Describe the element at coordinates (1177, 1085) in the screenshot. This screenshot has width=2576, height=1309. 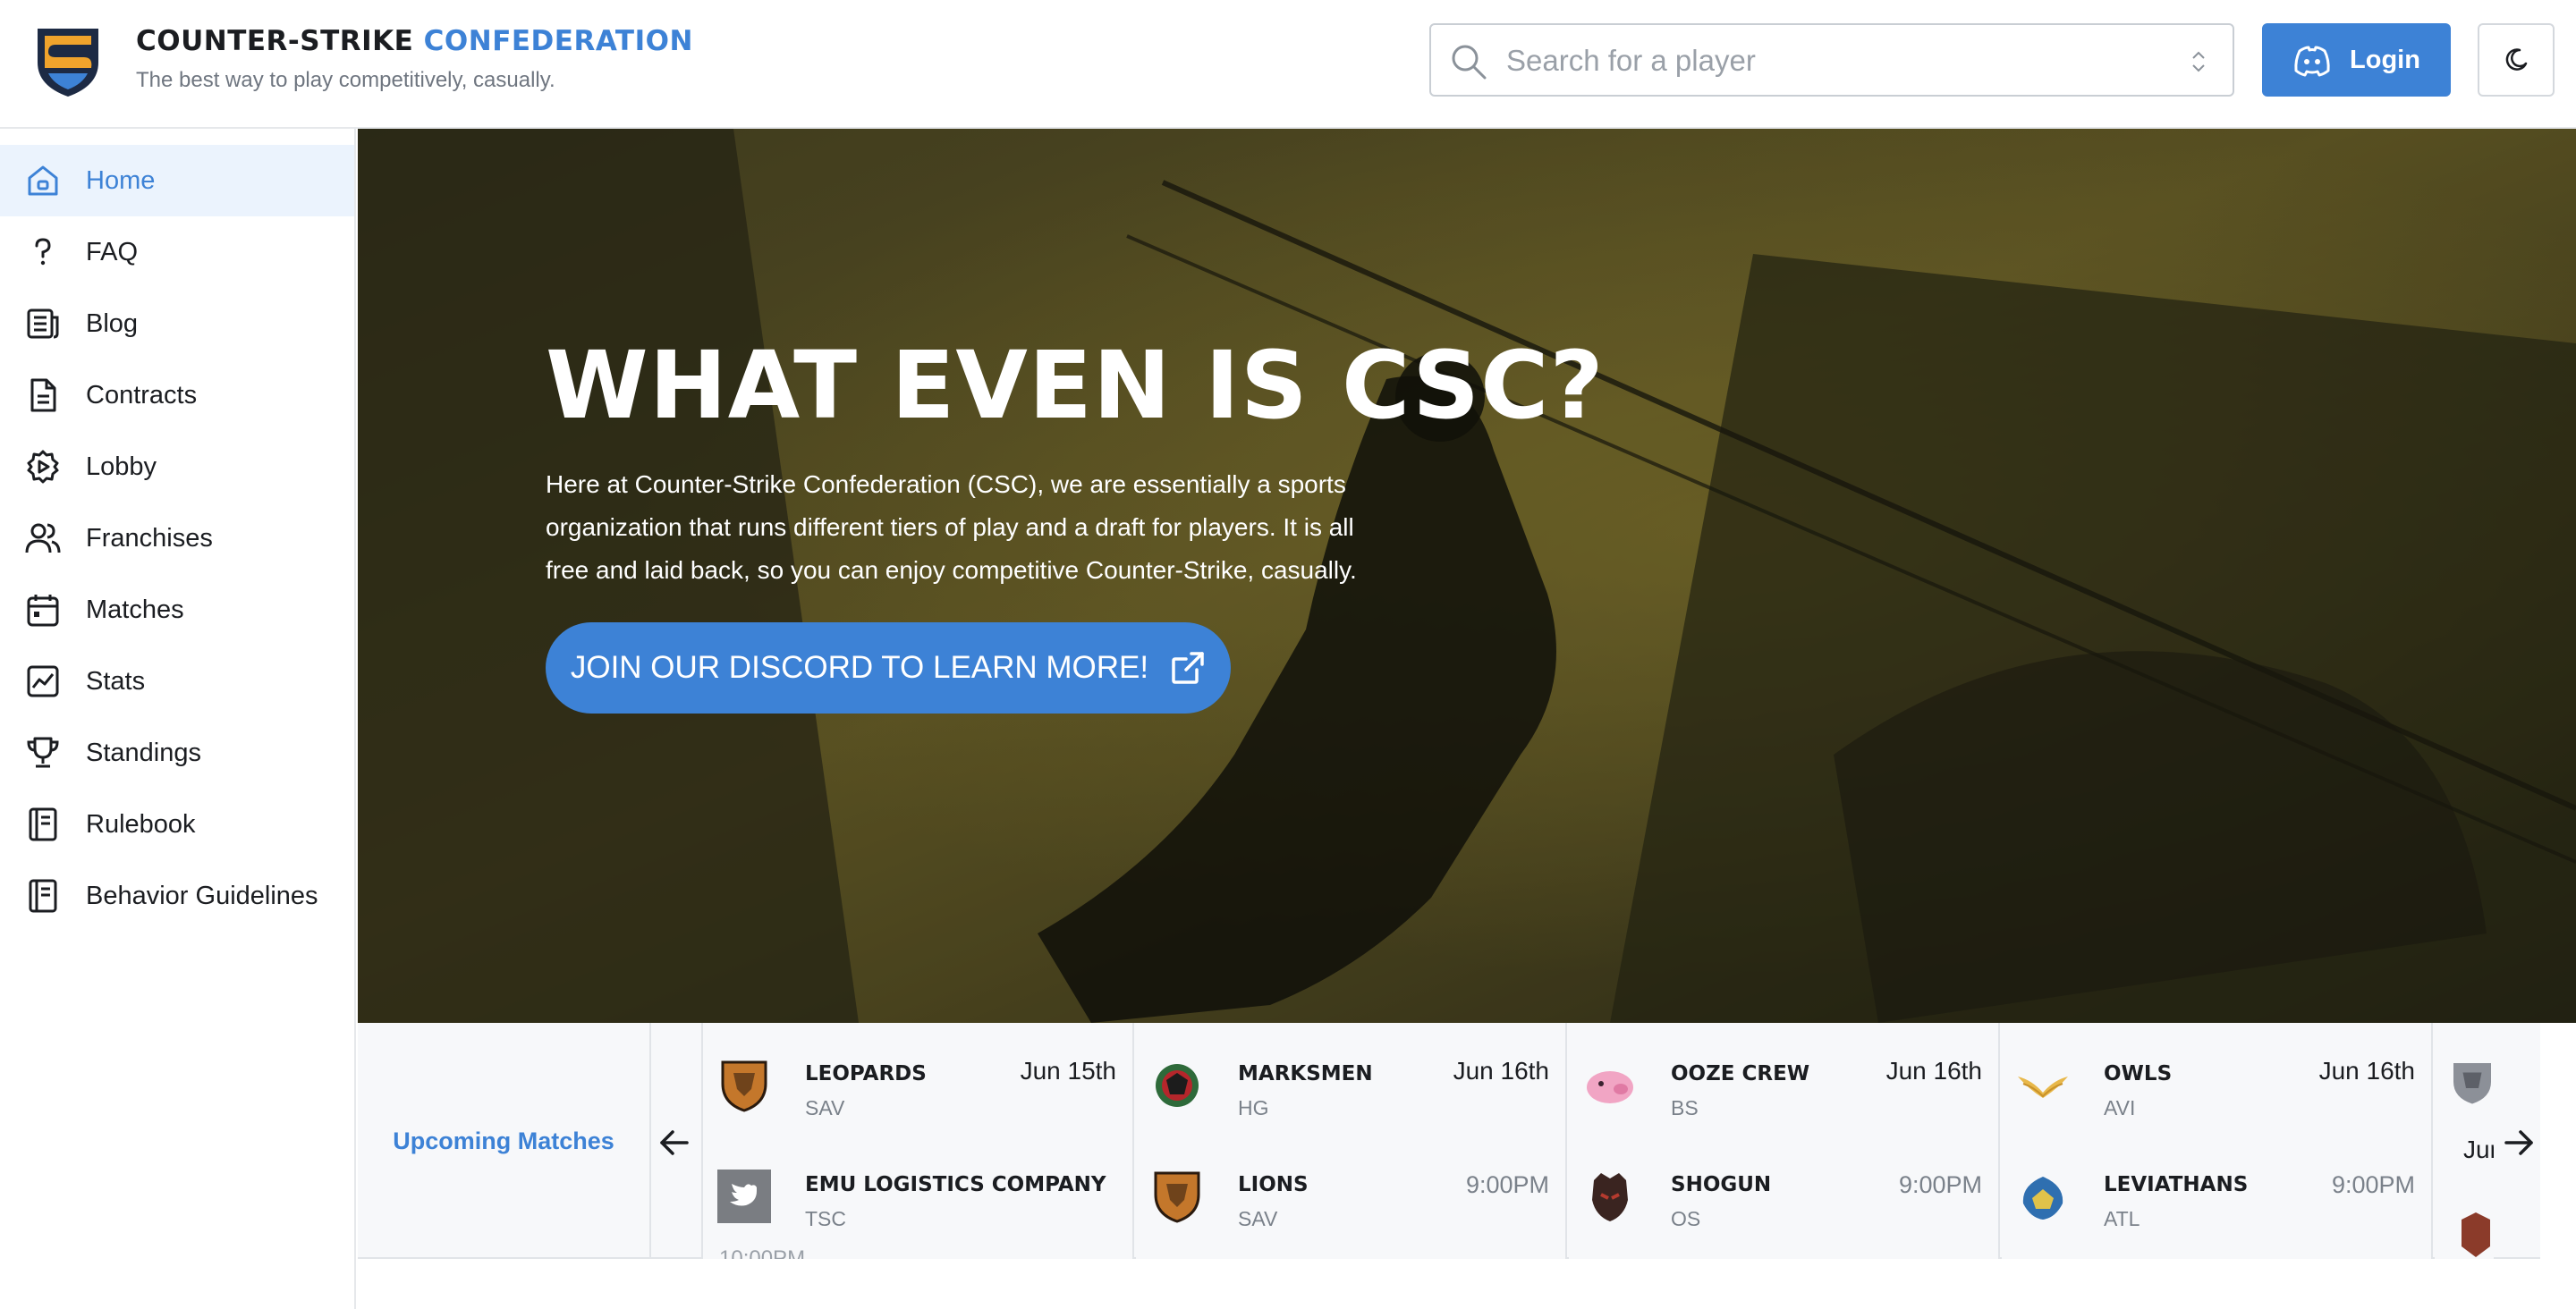
I see `marksmen-logo` at that location.